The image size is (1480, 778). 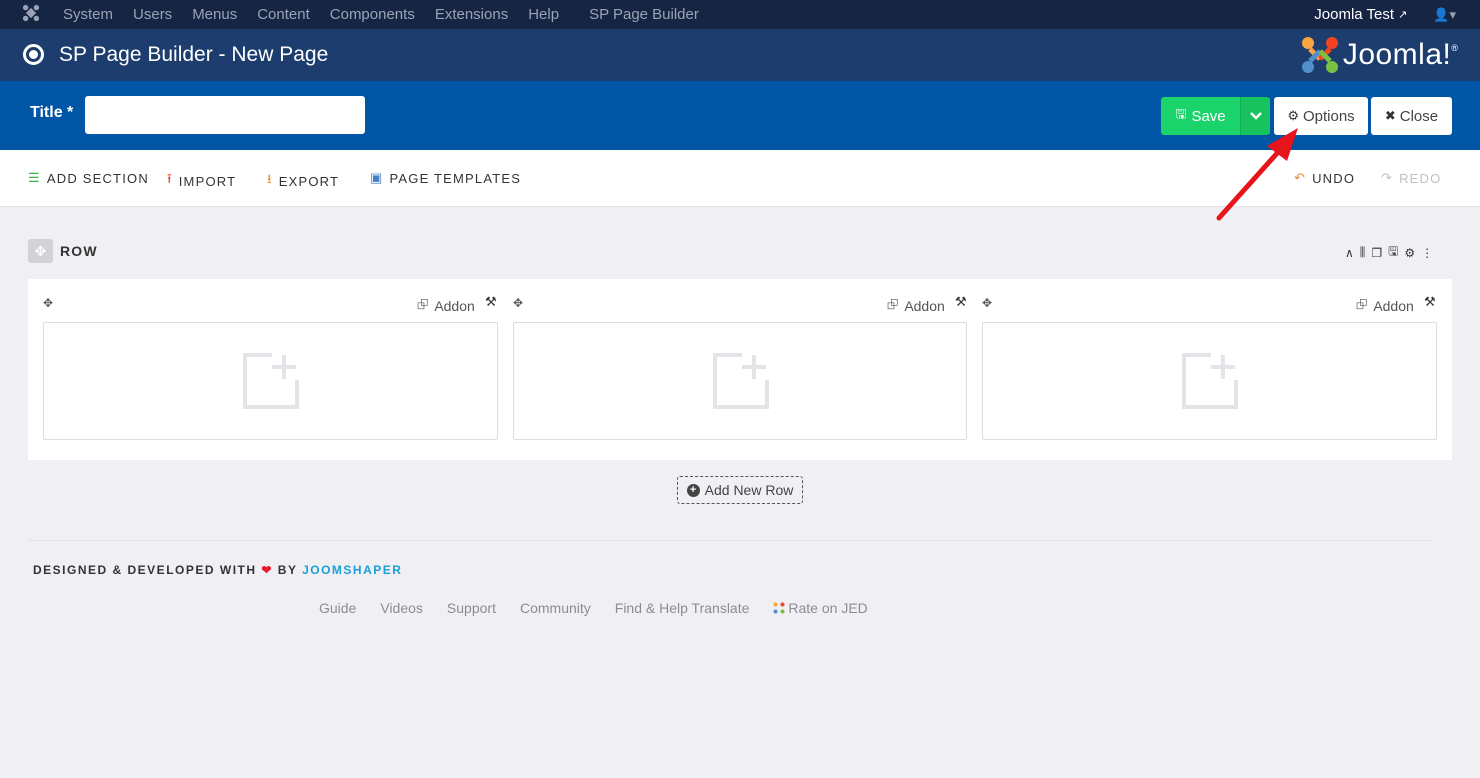 What do you see at coordinates (749, 490) in the screenshot?
I see `add-new-row-label: Add New Row` at bounding box center [749, 490].